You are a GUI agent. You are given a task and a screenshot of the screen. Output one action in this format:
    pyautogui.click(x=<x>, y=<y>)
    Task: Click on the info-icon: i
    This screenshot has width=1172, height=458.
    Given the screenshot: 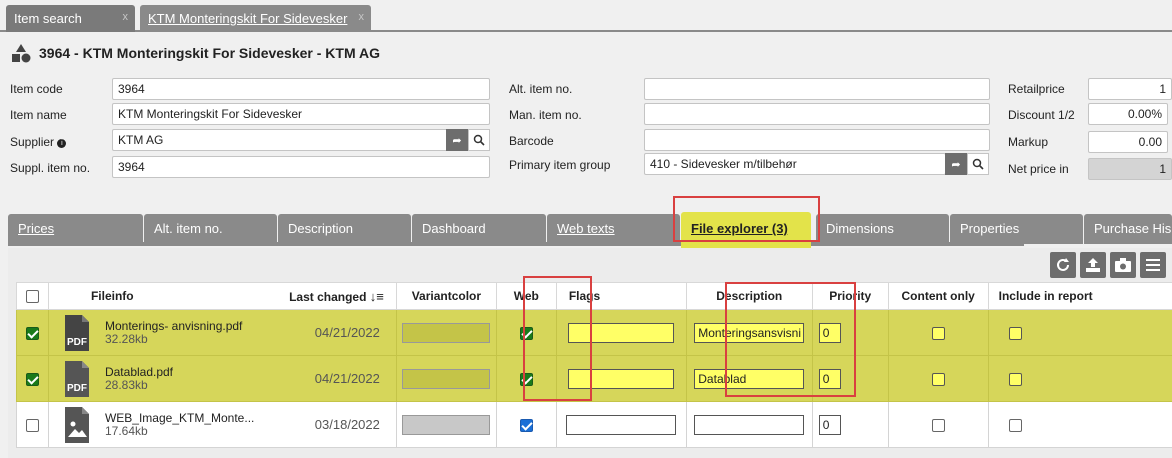 What is the action you would take?
    pyautogui.click(x=62, y=143)
    